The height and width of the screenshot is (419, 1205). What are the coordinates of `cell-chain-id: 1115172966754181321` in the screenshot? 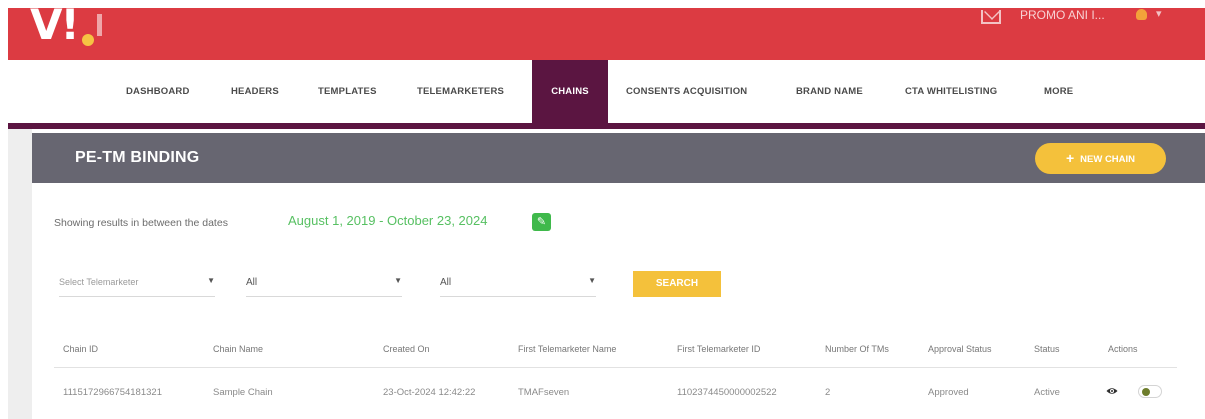 It's located at (112, 392).